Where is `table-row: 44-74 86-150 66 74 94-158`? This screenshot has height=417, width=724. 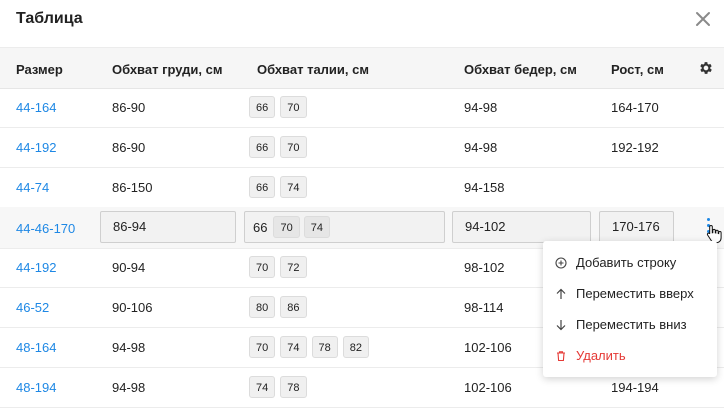
table-row: 44-74 86-150 66 74 94-158 is located at coordinates (362, 188).